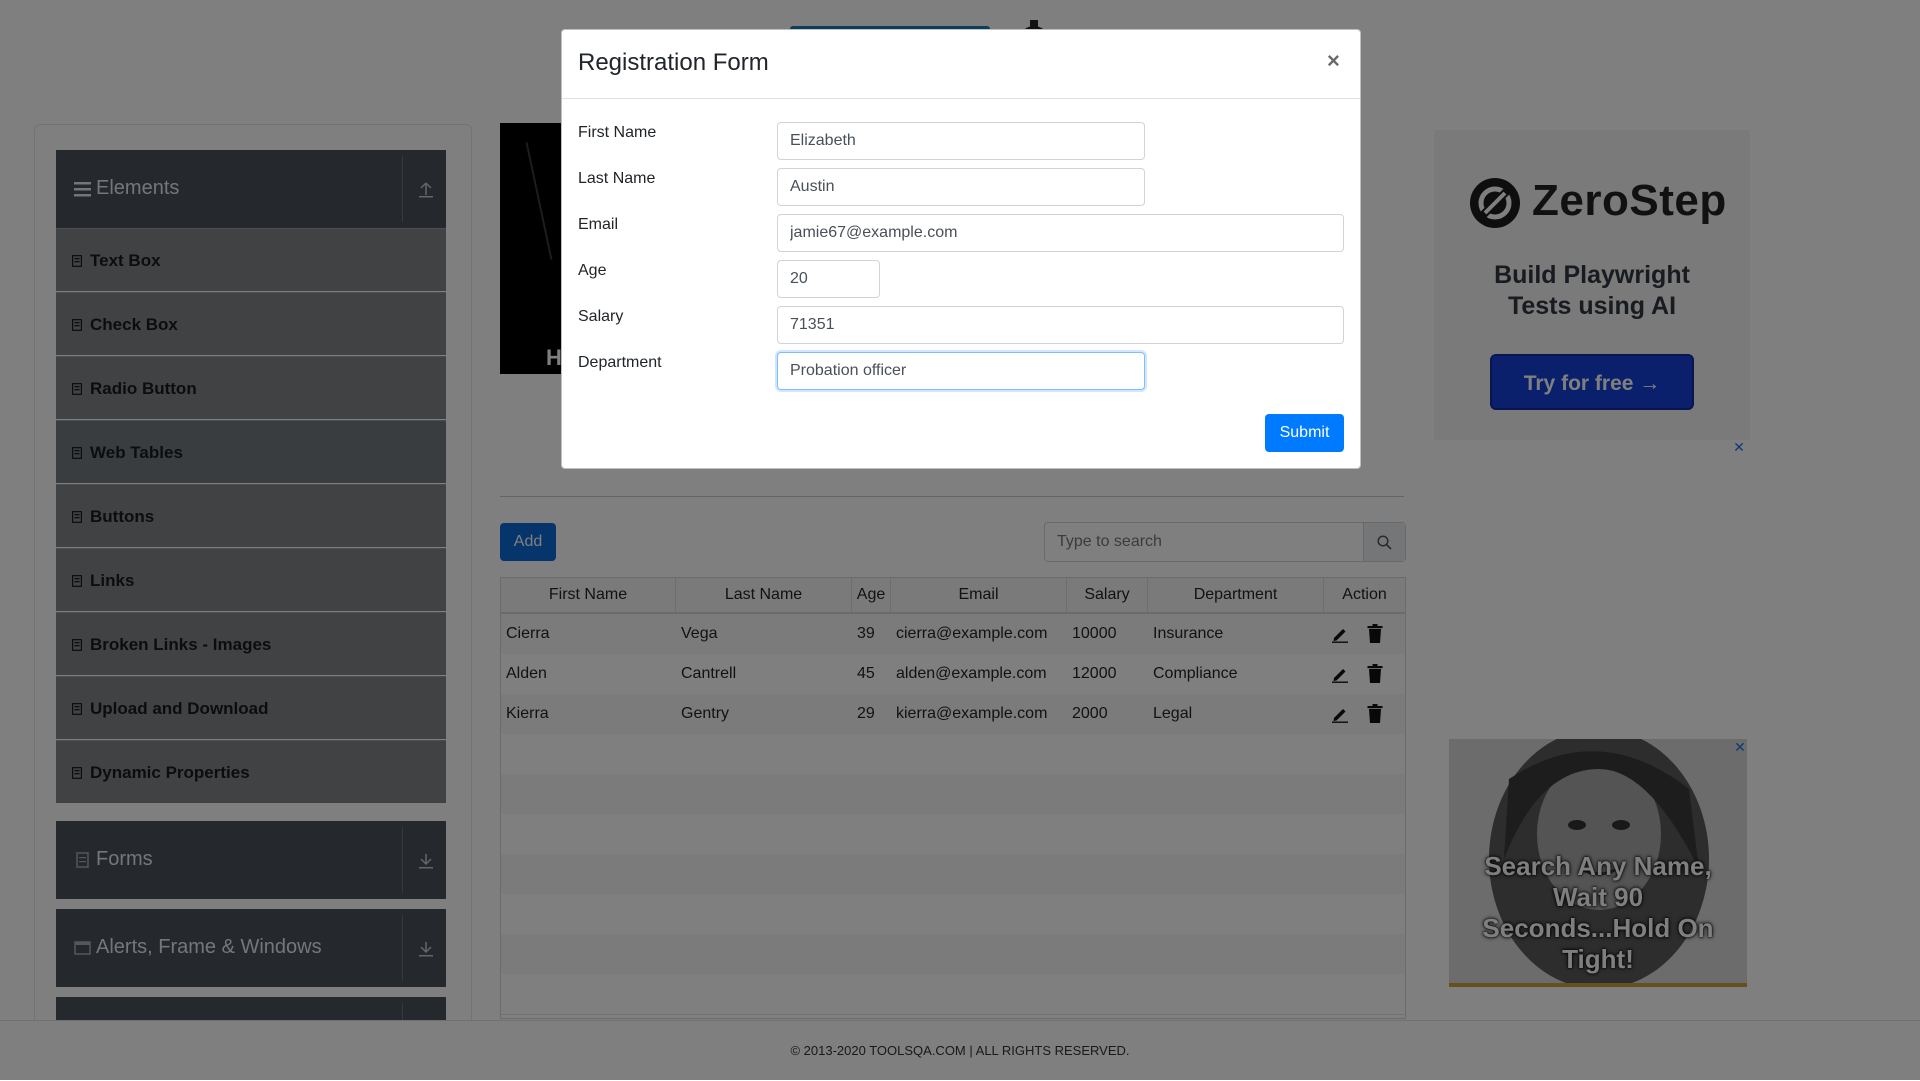 The width and height of the screenshot is (1920, 1081). What do you see at coordinates (617, 132) in the screenshot?
I see `first-name-label: First Name` at bounding box center [617, 132].